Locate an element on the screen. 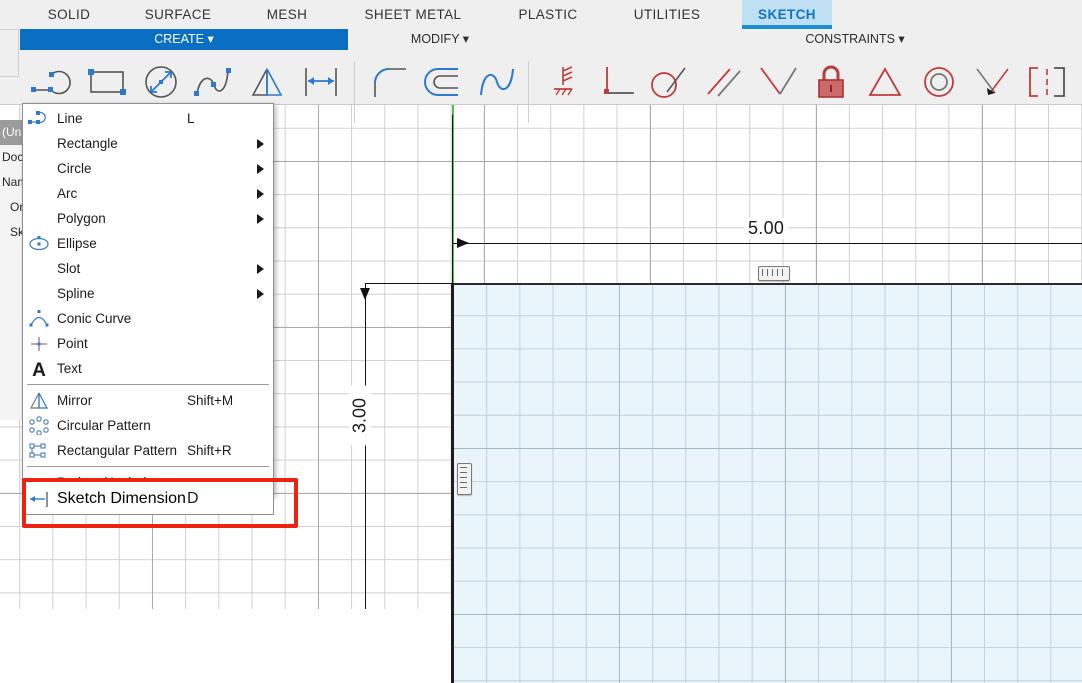  line-icon is located at coordinates (39, 118).